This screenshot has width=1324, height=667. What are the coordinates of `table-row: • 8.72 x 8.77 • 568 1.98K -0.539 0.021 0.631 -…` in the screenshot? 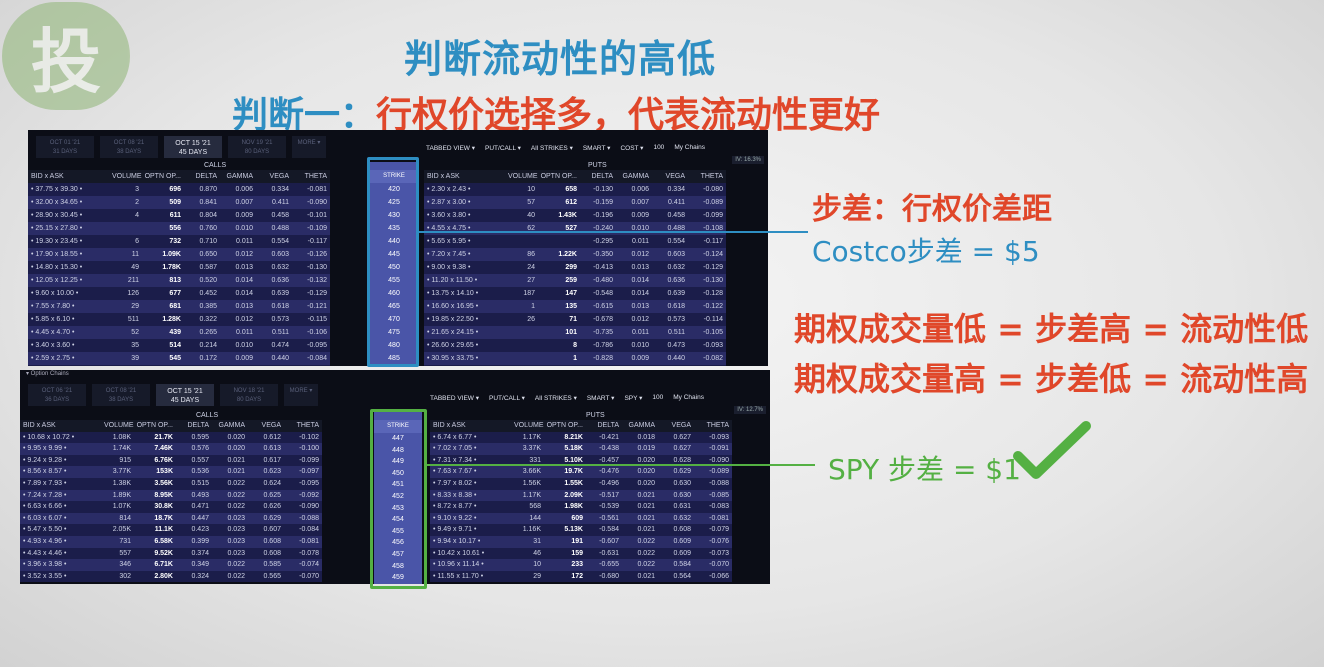 It's located at (581, 507).